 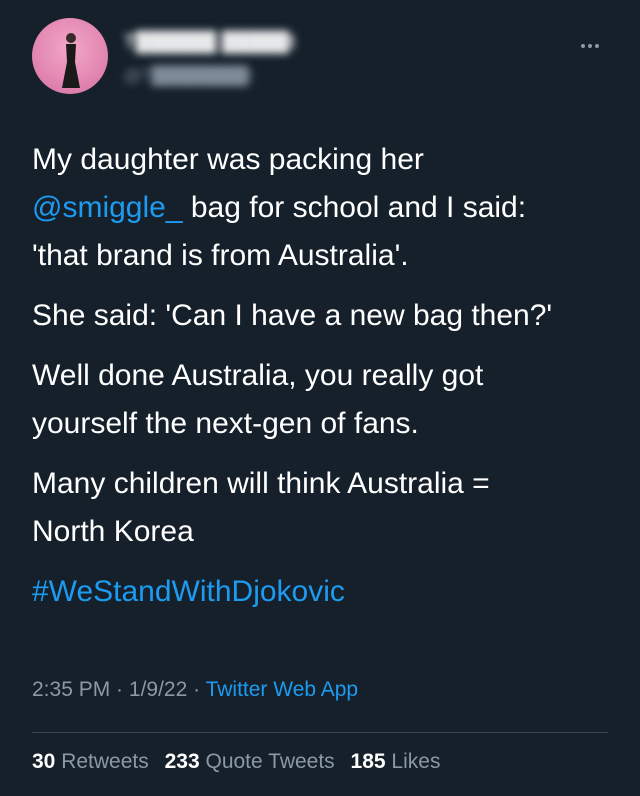 What do you see at coordinates (224, 43) in the screenshot?
I see `display-name: T██████ █████t` at bounding box center [224, 43].